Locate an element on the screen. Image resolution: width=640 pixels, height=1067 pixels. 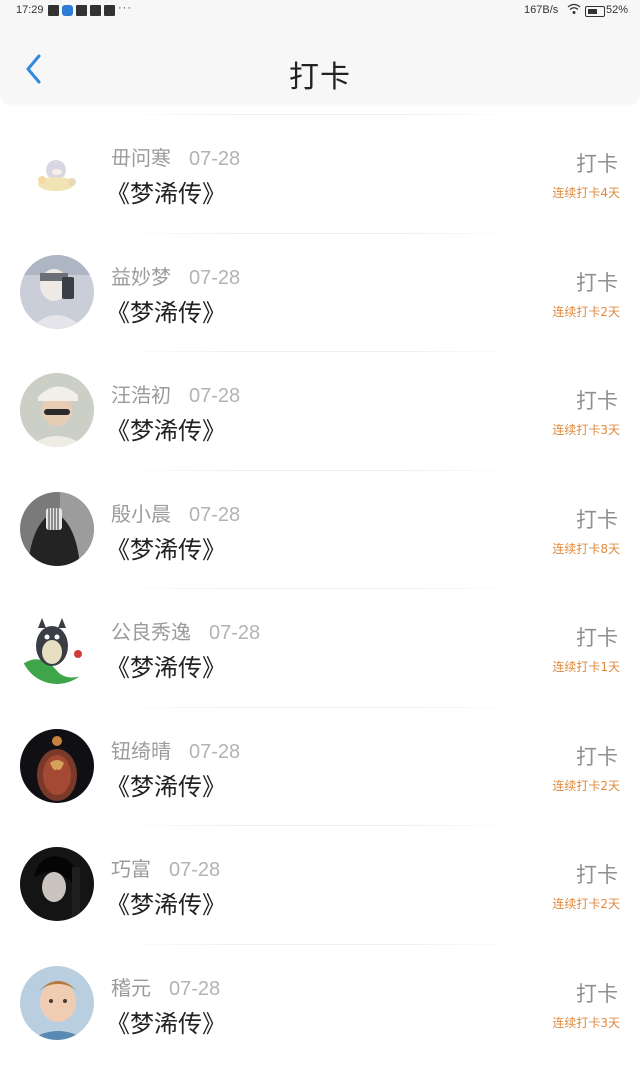
streak-text: 连续打卡1天 is located at coordinates (586, 667).